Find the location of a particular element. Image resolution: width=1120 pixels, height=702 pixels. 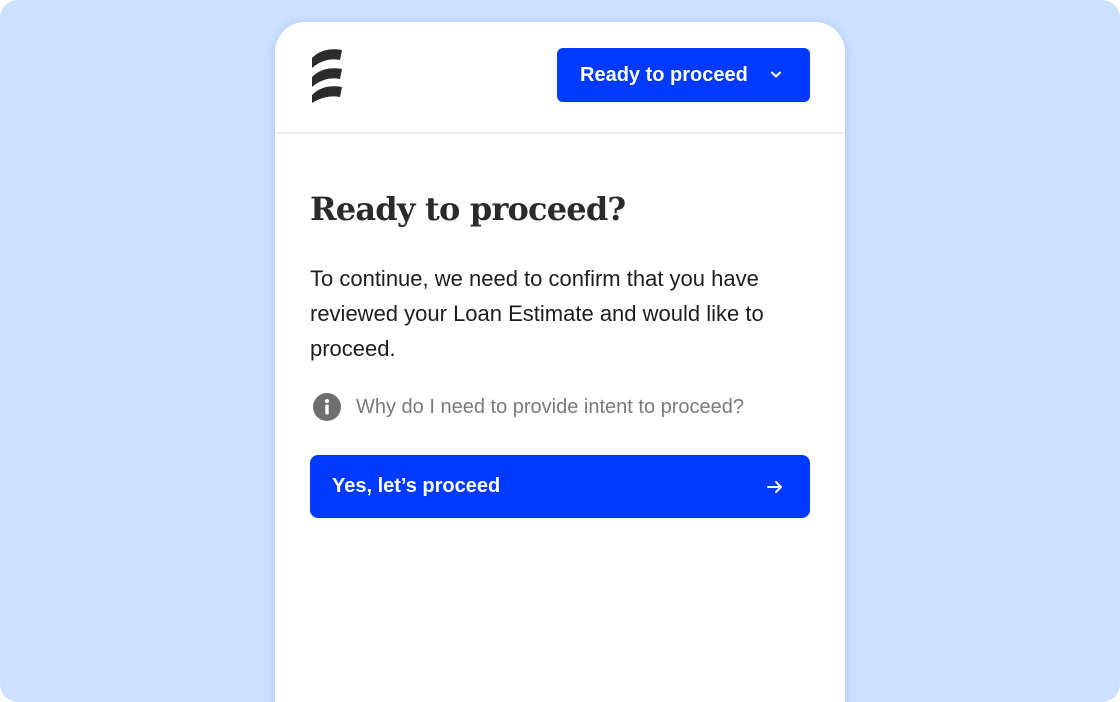

info-icon is located at coordinates (327, 407).